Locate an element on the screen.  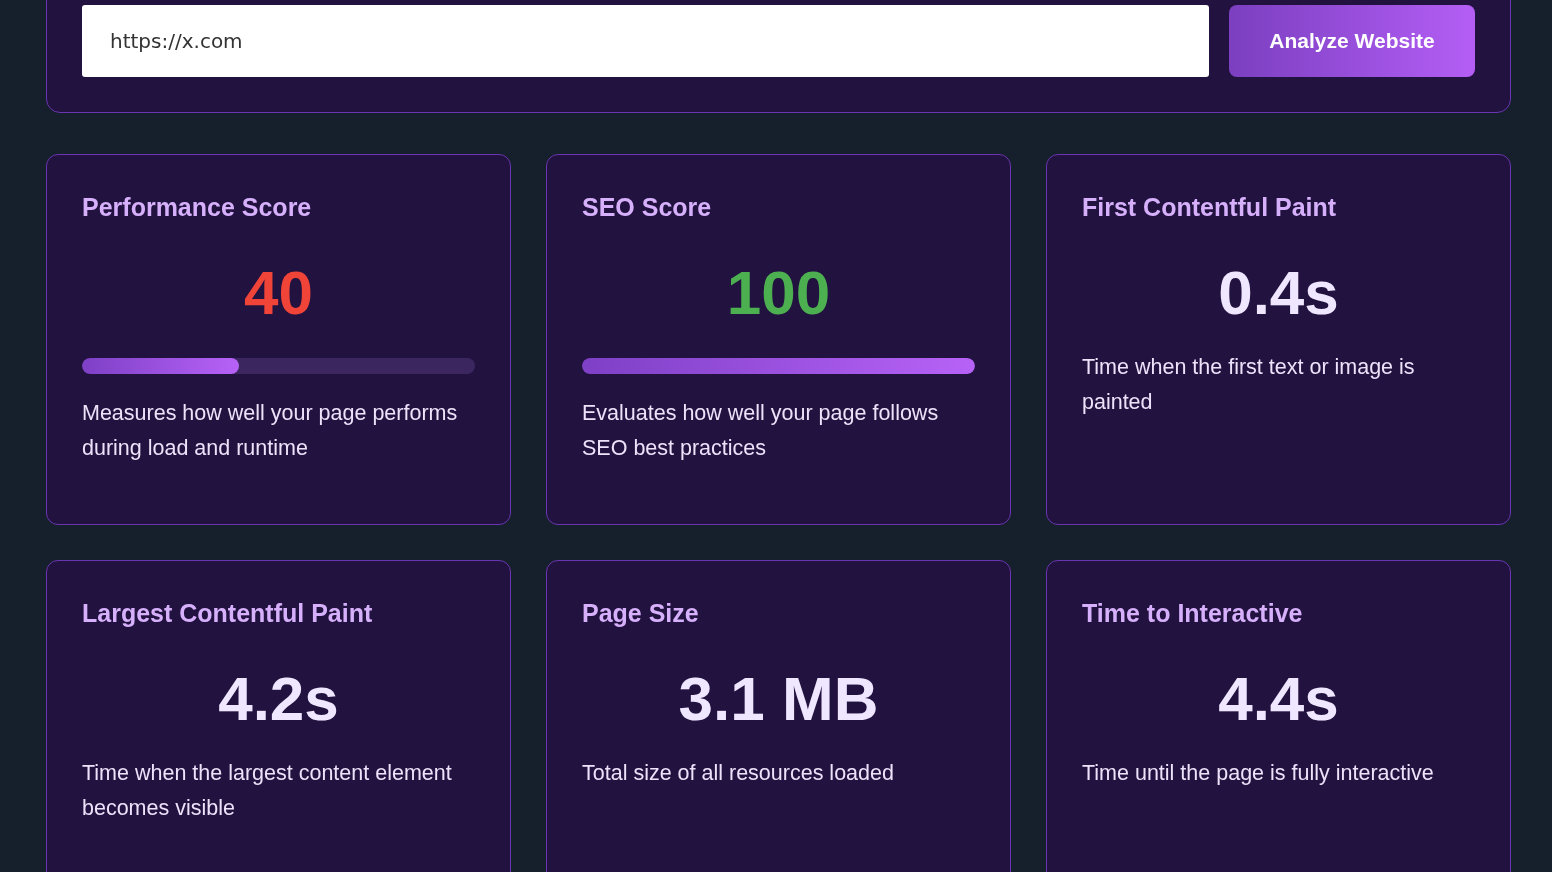
metric-description: Evaluates how well your page follows SEO best practices is located at coordinates (761, 431).